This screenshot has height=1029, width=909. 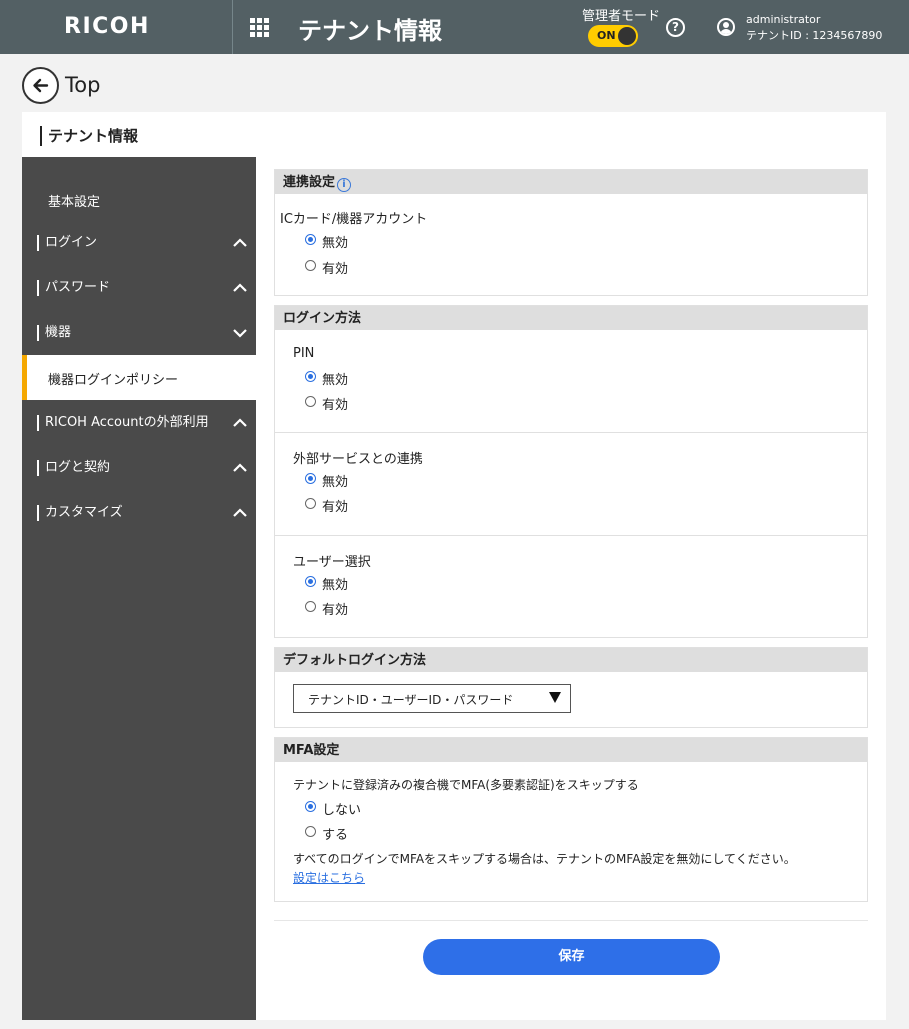 What do you see at coordinates (783, 19) in the screenshot?
I see `user-name: administrator` at bounding box center [783, 19].